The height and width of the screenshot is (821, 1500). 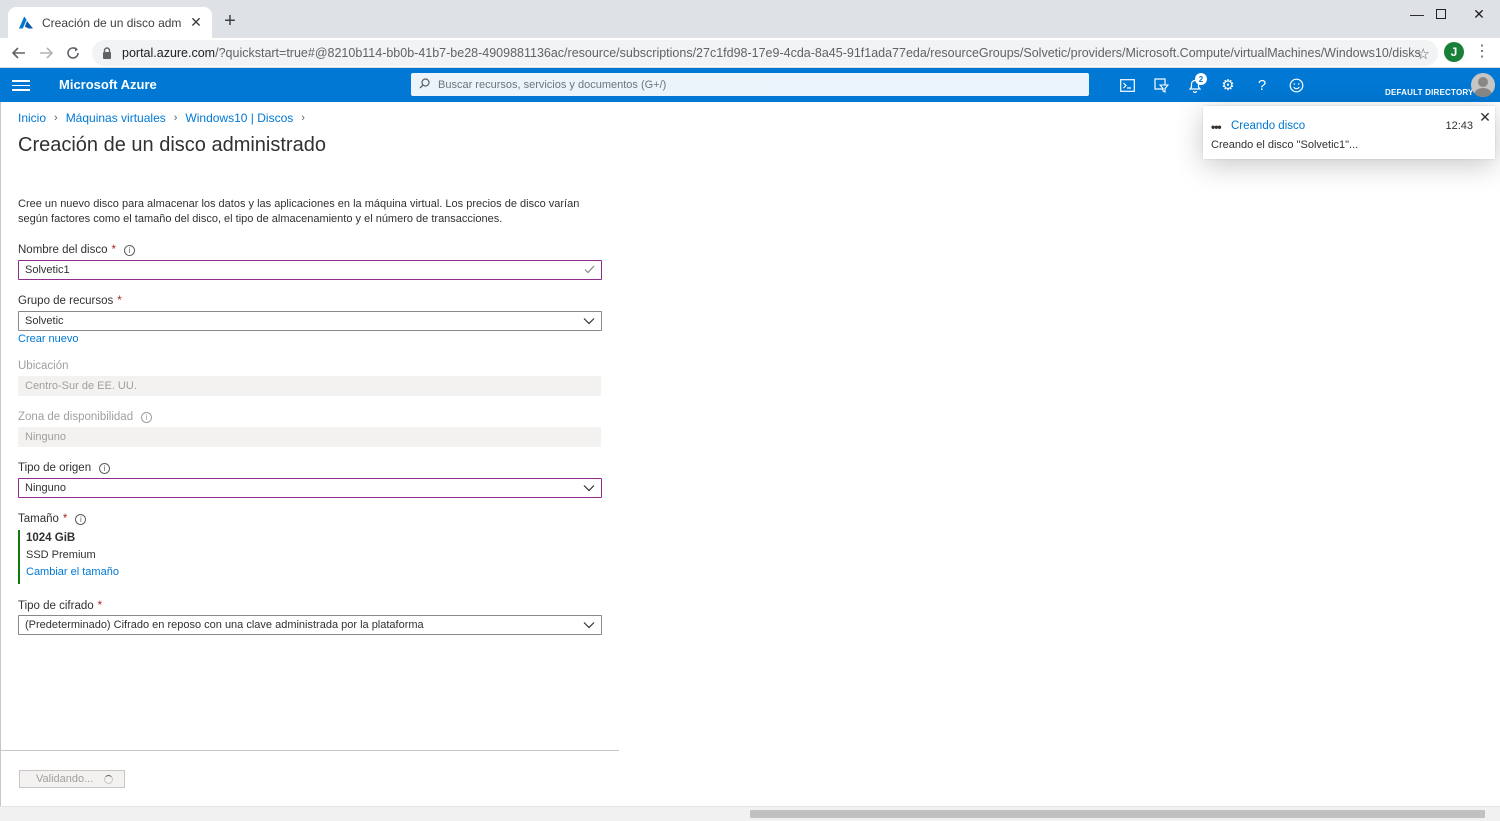 I want to click on change-size-link: Cambiar el tamaño, so click(x=122, y=572).